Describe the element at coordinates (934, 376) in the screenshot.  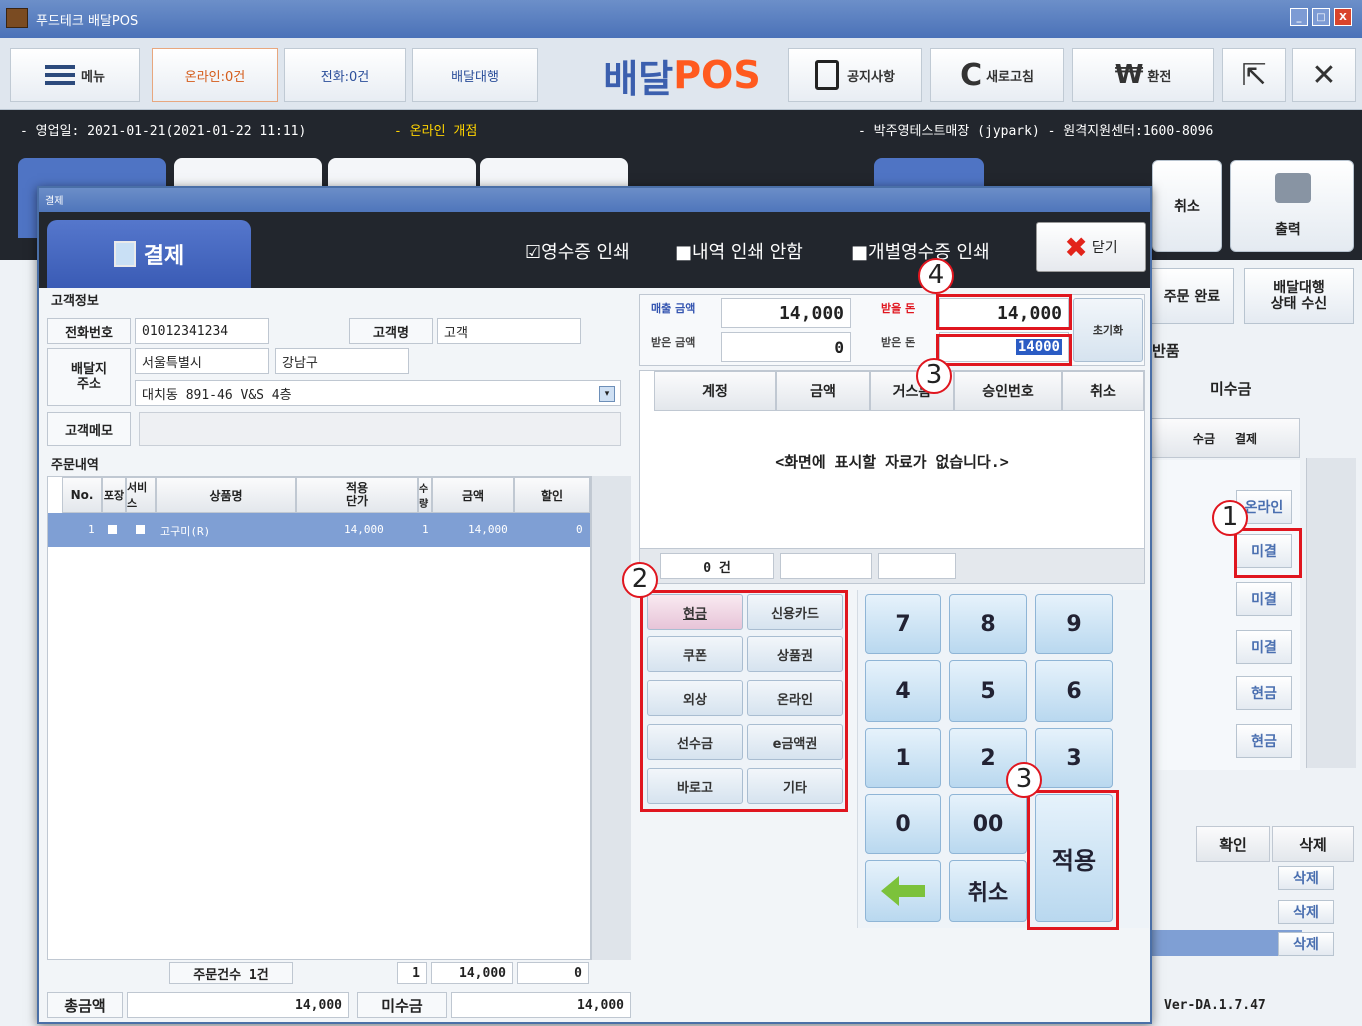
I see `marker-3a: 3` at that location.